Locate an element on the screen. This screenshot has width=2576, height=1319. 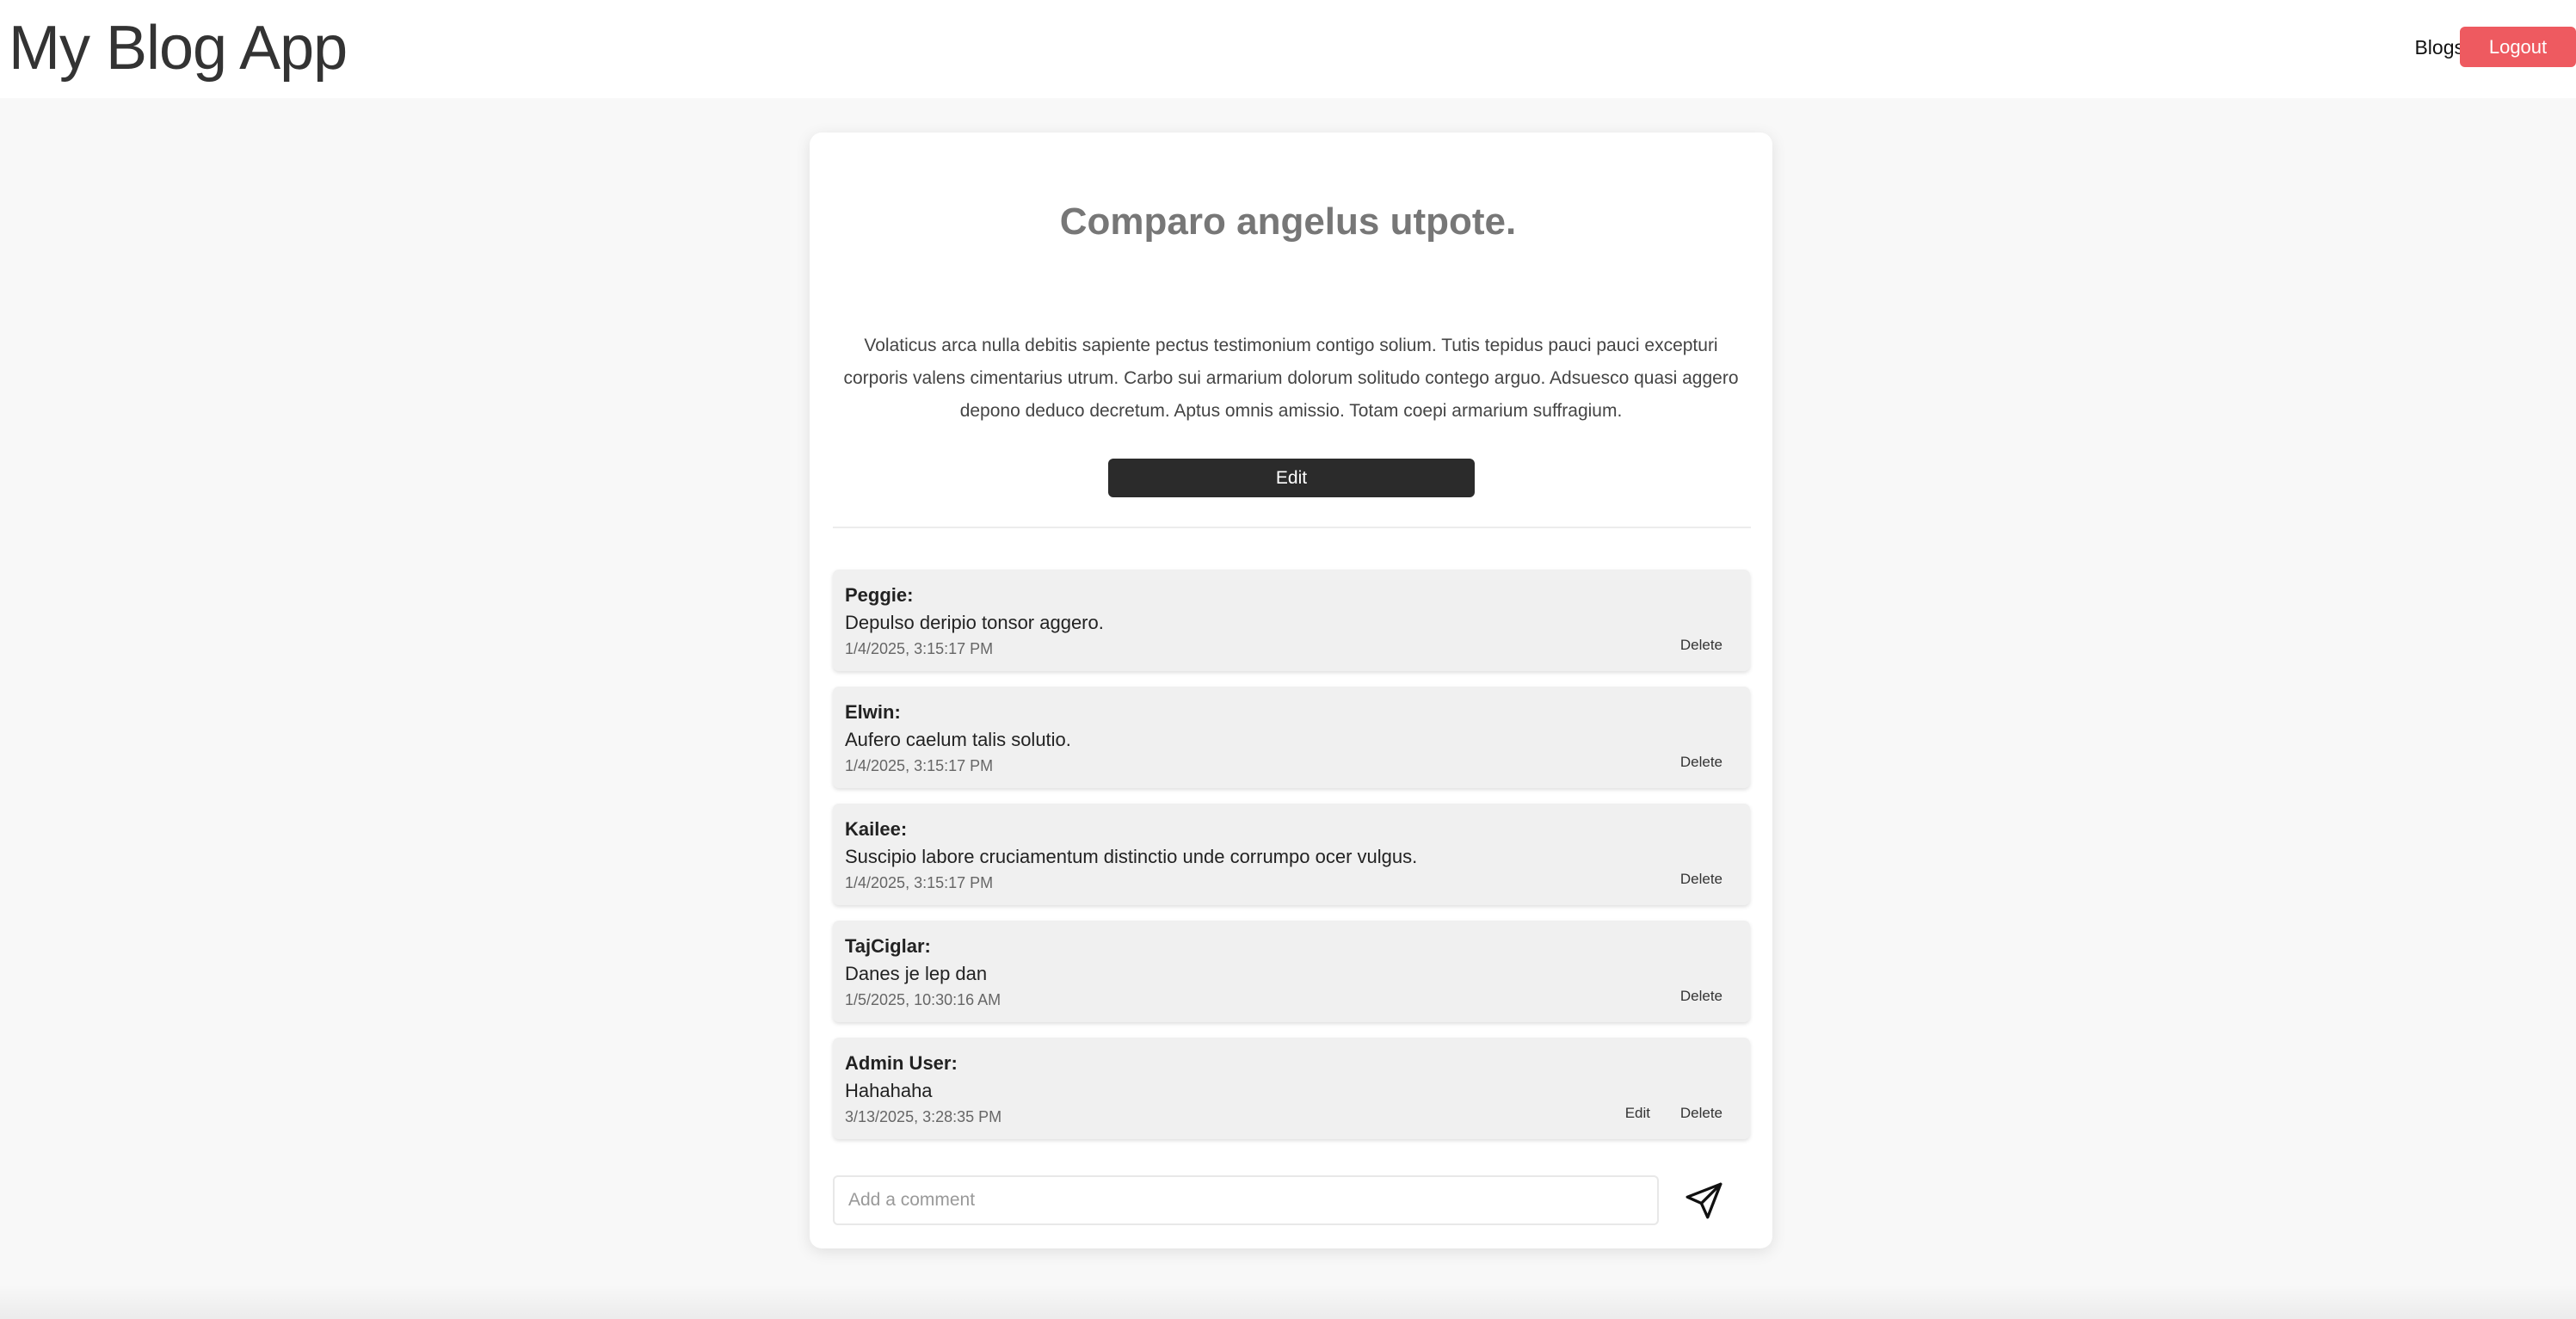
send-icon is located at coordinates (1705, 1200).